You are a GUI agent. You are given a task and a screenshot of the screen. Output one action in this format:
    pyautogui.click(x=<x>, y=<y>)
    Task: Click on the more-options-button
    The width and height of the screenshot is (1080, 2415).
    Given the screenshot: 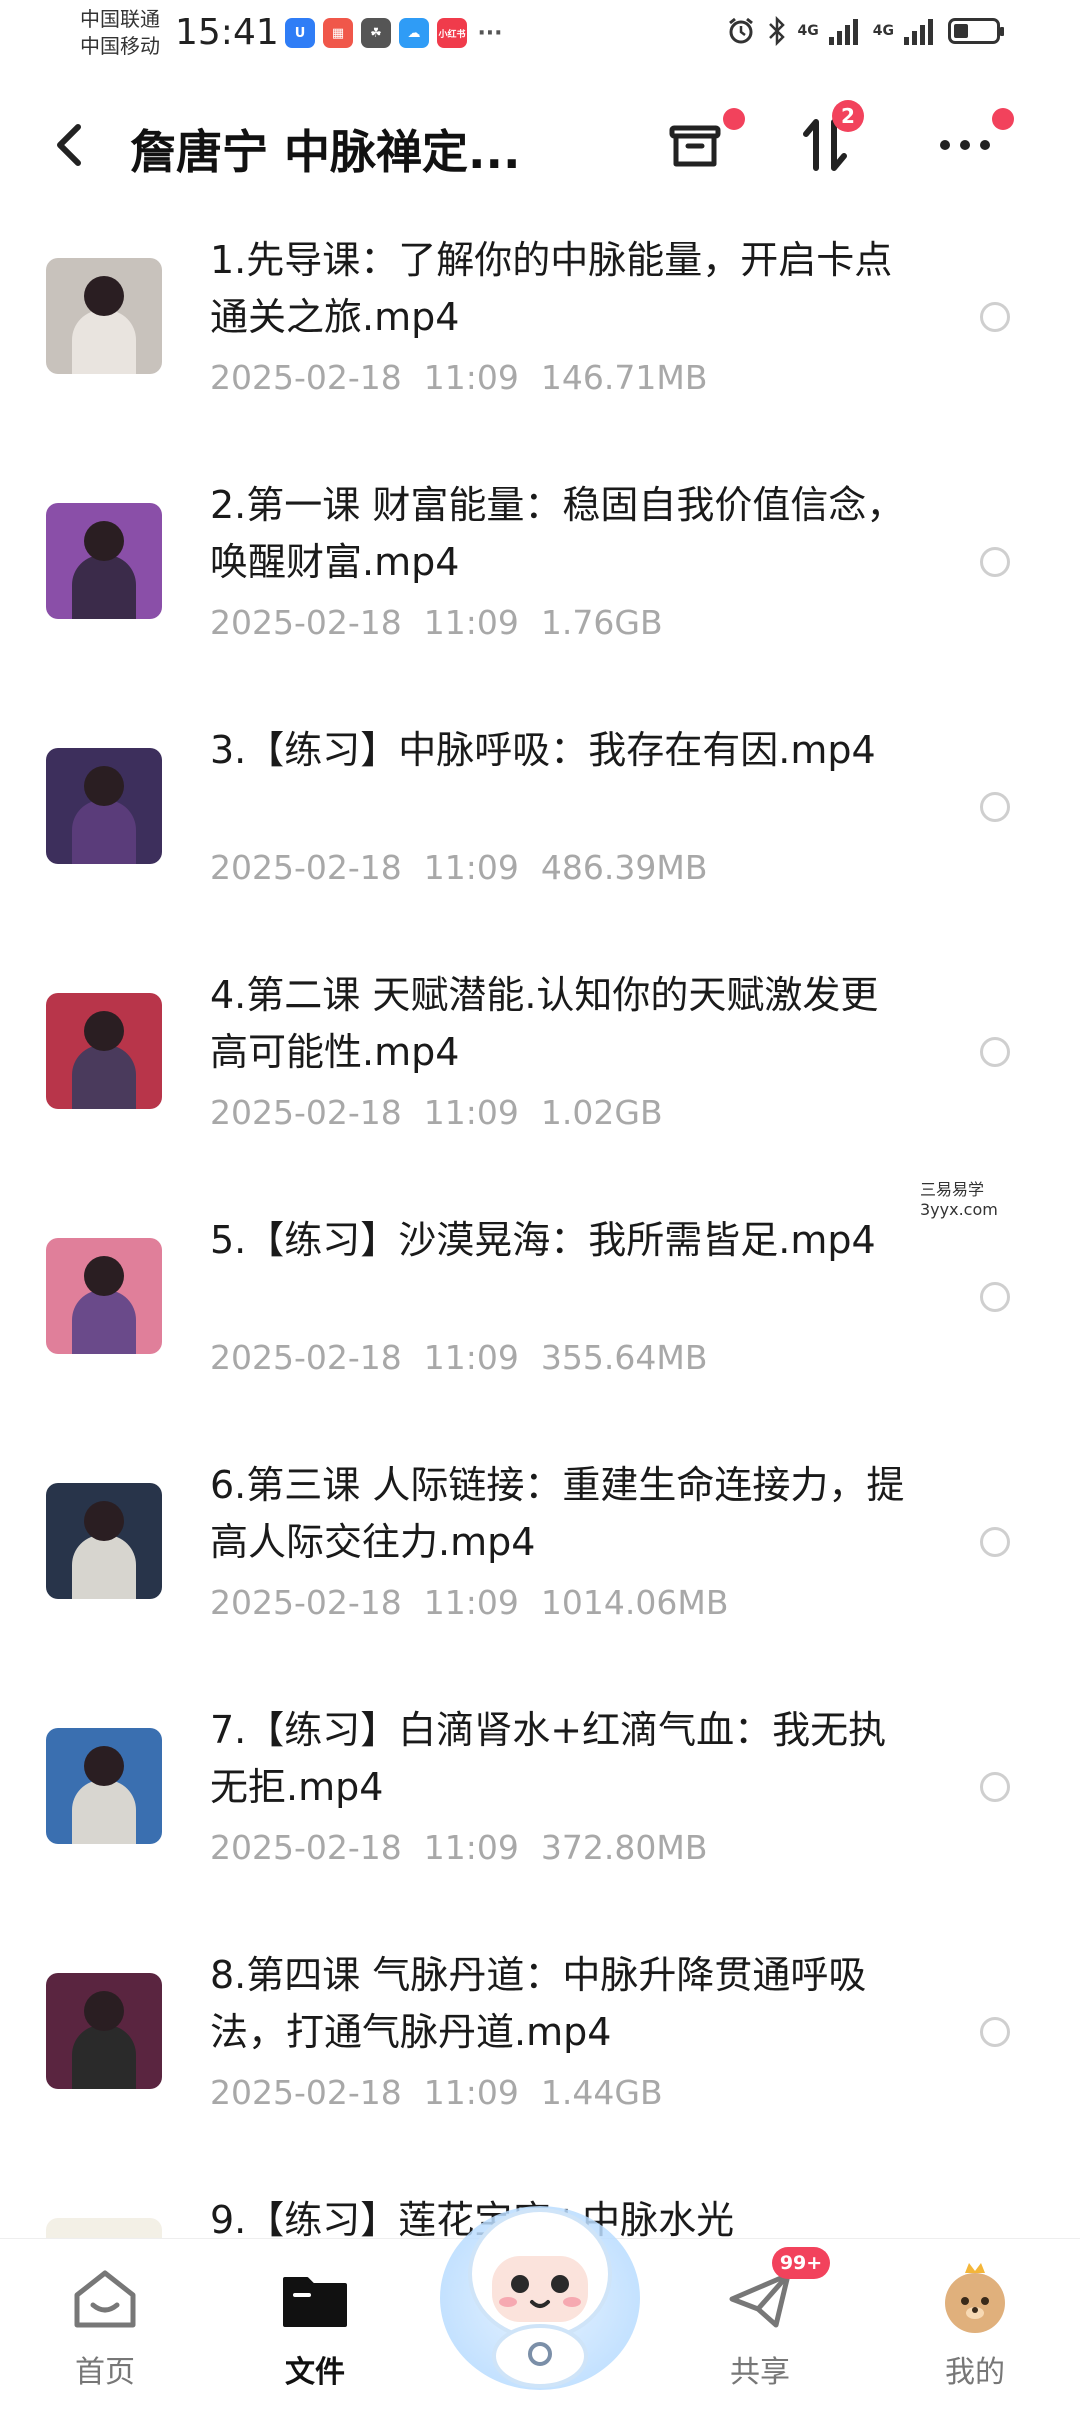 What is the action you would take?
    pyautogui.click(x=972, y=144)
    